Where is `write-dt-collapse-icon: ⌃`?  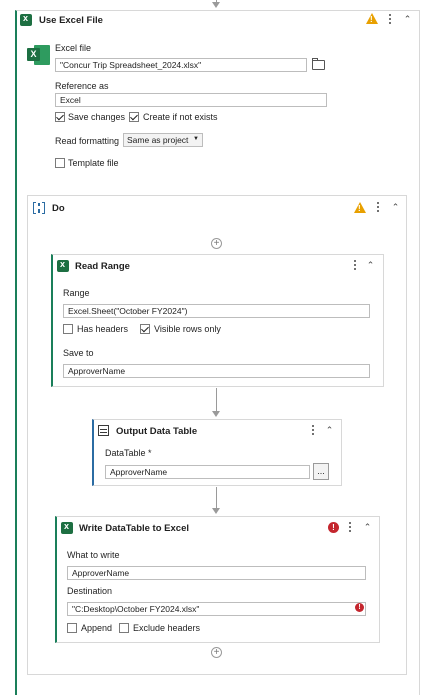 write-dt-collapse-icon: ⌃ is located at coordinates (367, 527).